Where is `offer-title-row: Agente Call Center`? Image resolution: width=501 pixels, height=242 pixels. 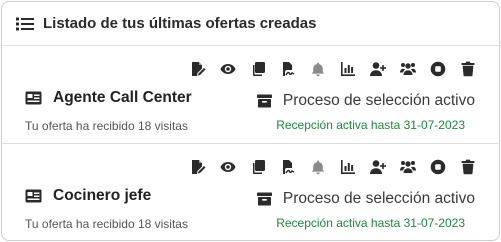 offer-title-row: Agente Call Center is located at coordinates (108, 98).